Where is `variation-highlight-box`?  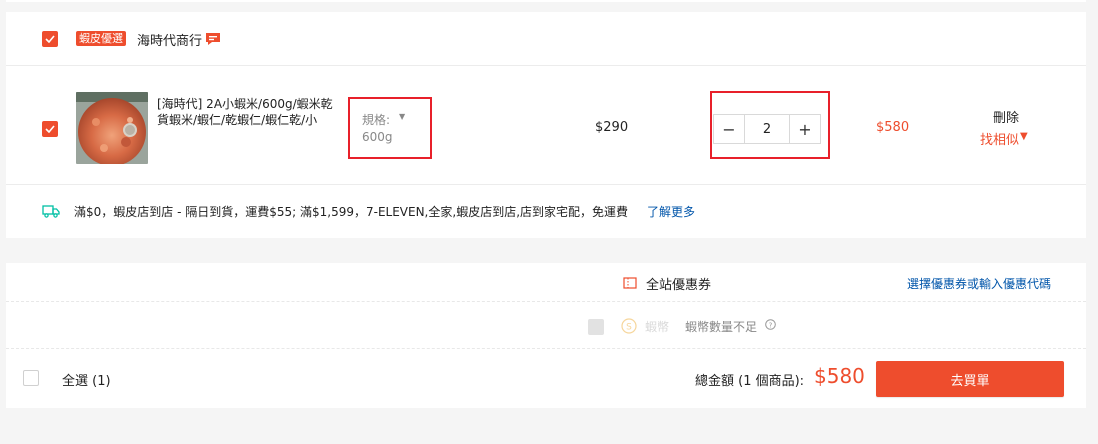
variation-highlight-box is located at coordinates (390, 128).